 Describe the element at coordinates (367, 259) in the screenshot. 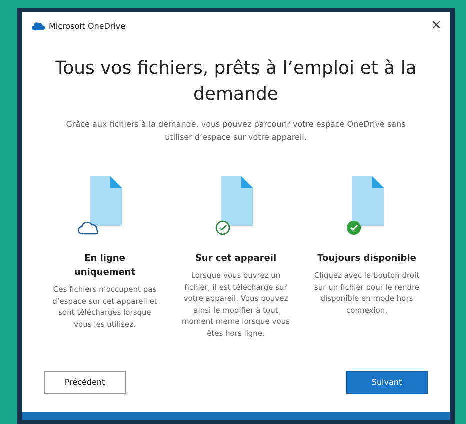

I see `option-title: Toujours disponible` at that location.